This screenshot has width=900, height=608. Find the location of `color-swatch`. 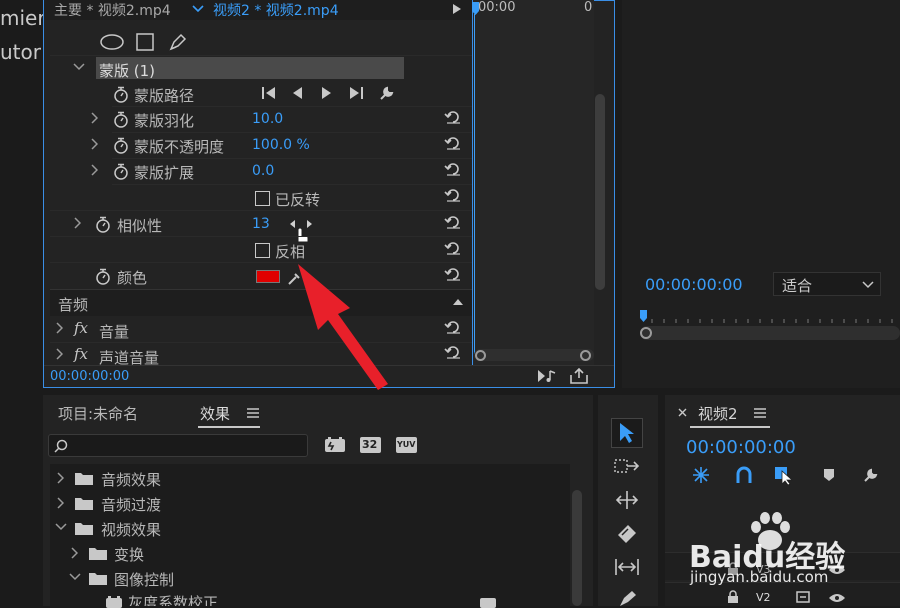

color-swatch is located at coordinates (268, 276).